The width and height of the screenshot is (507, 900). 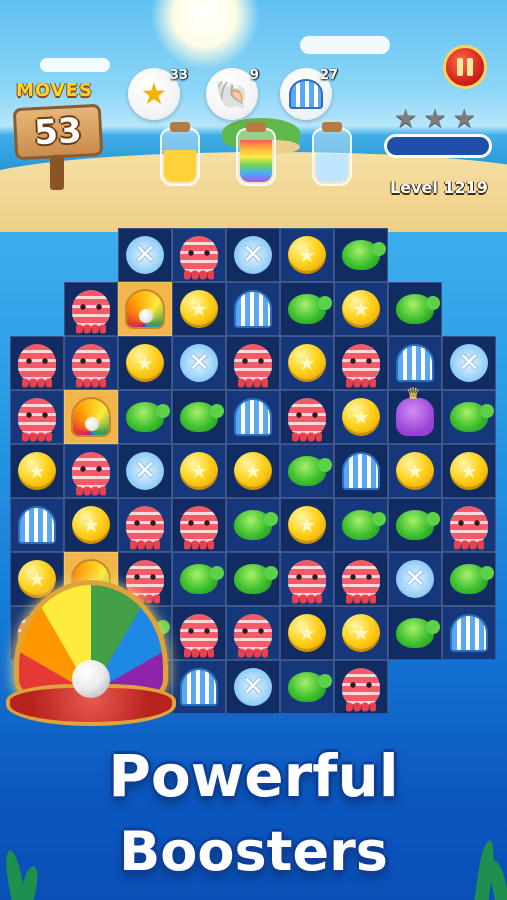 I want to click on promo-title-line1: Powerful, so click(x=253, y=776).